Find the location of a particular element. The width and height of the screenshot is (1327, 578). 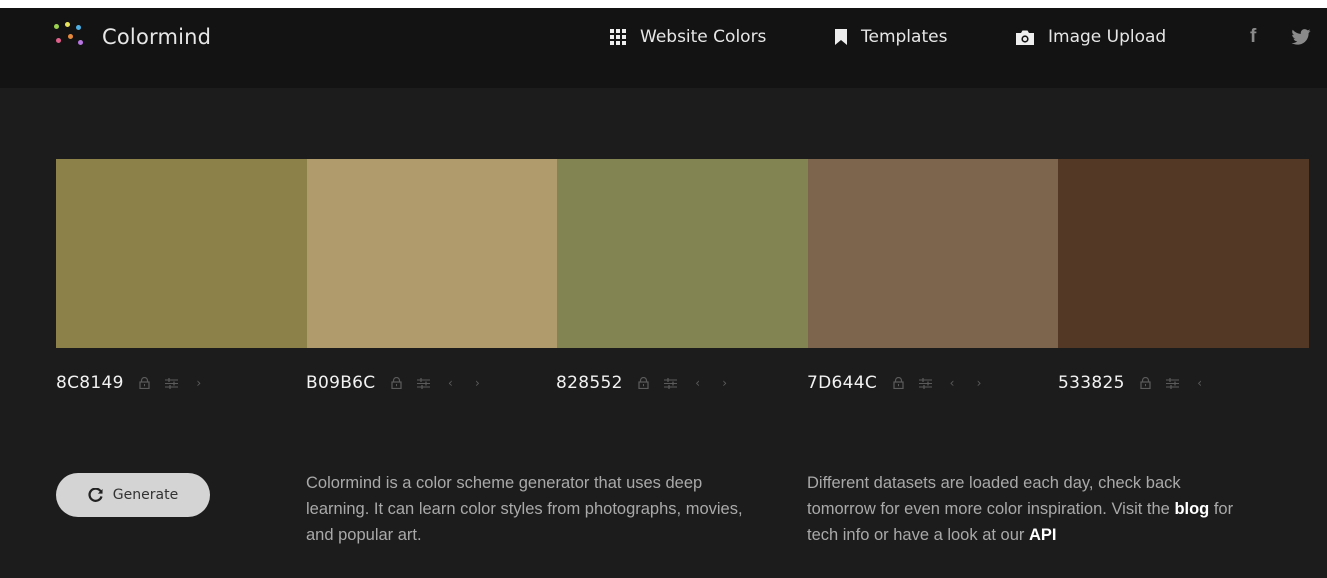

generate-button: Generate is located at coordinates (133, 495).